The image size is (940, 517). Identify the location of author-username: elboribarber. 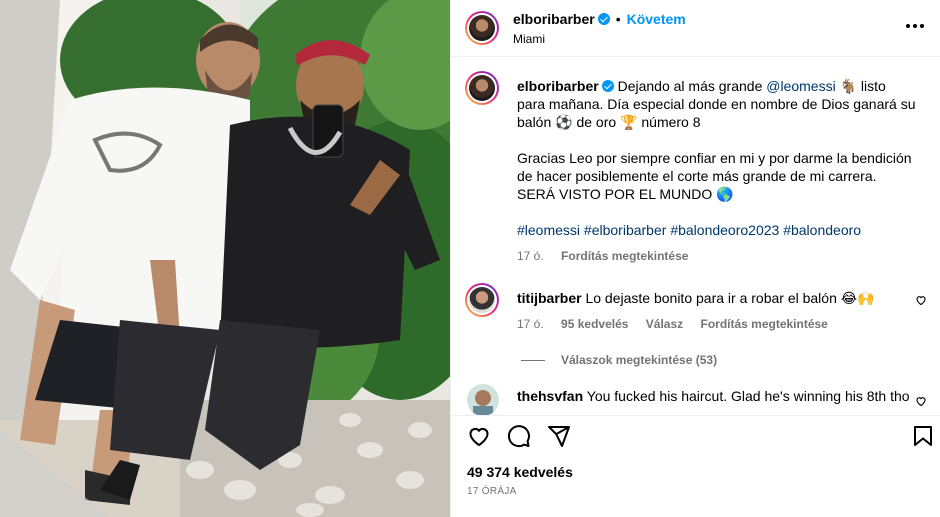
(554, 19).